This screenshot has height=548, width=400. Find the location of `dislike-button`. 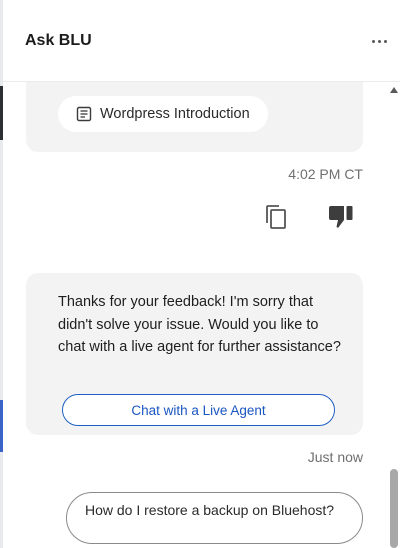

dislike-button is located at coordinates (341, 217).